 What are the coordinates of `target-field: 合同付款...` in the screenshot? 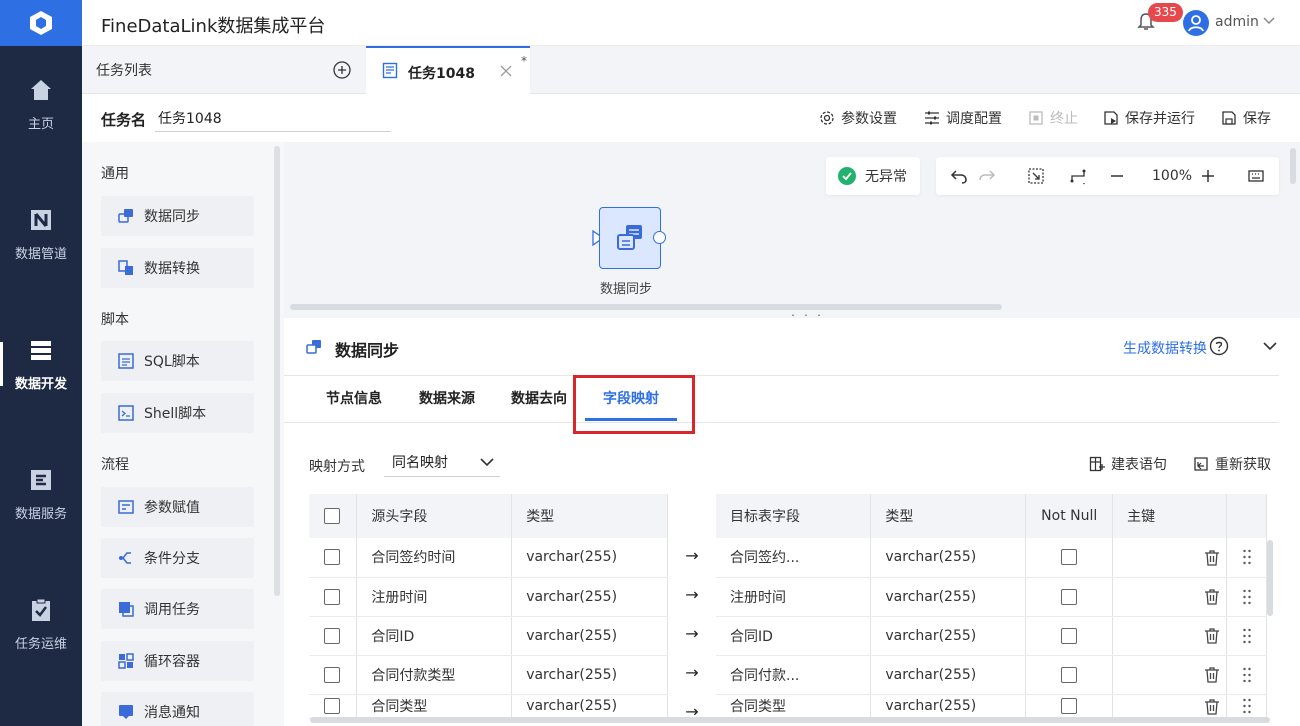 It's located at (794, 675).